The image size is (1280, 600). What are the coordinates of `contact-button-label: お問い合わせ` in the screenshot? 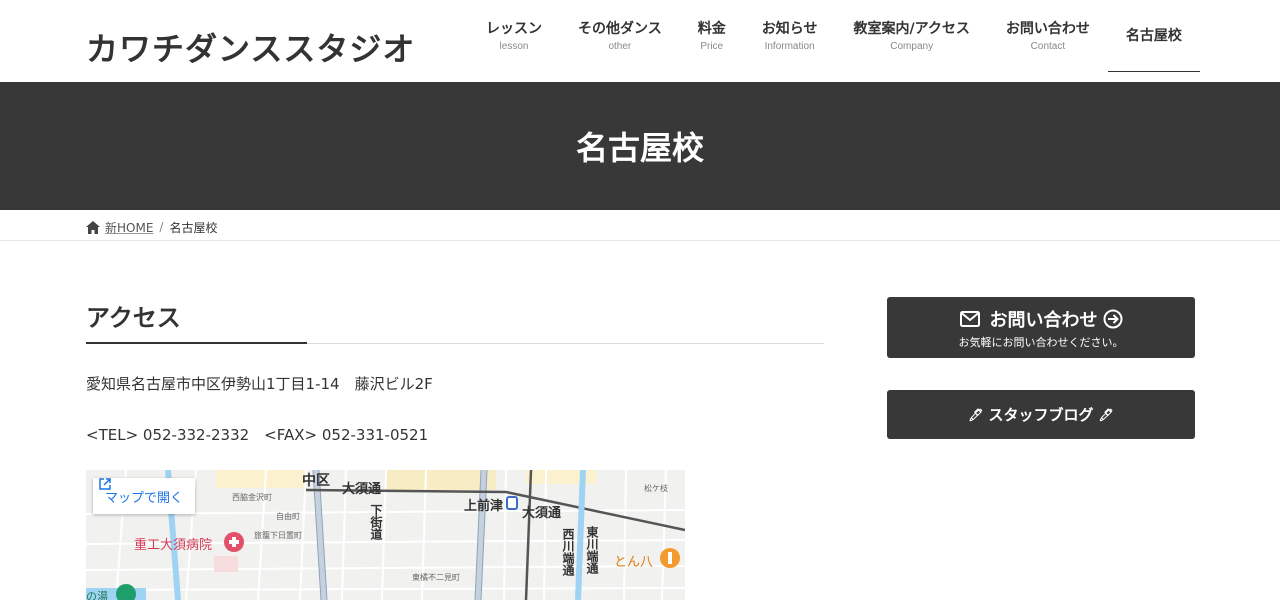 It's located at (1043, 320).